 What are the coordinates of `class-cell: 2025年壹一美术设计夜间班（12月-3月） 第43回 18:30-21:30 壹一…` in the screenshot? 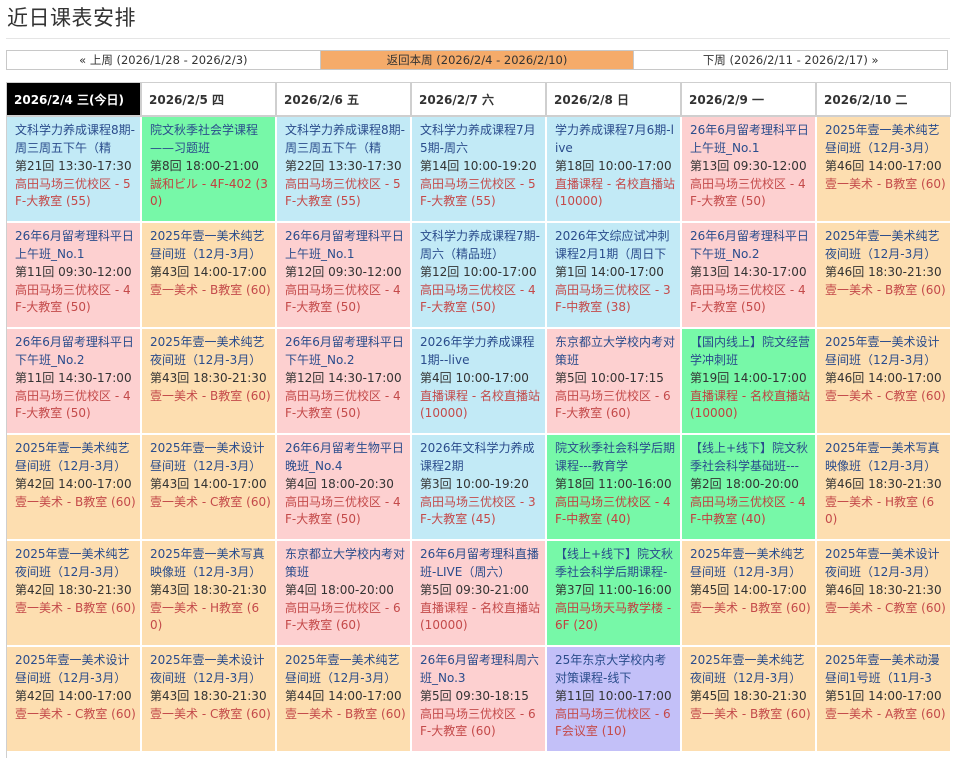 It's located at (209, 700).